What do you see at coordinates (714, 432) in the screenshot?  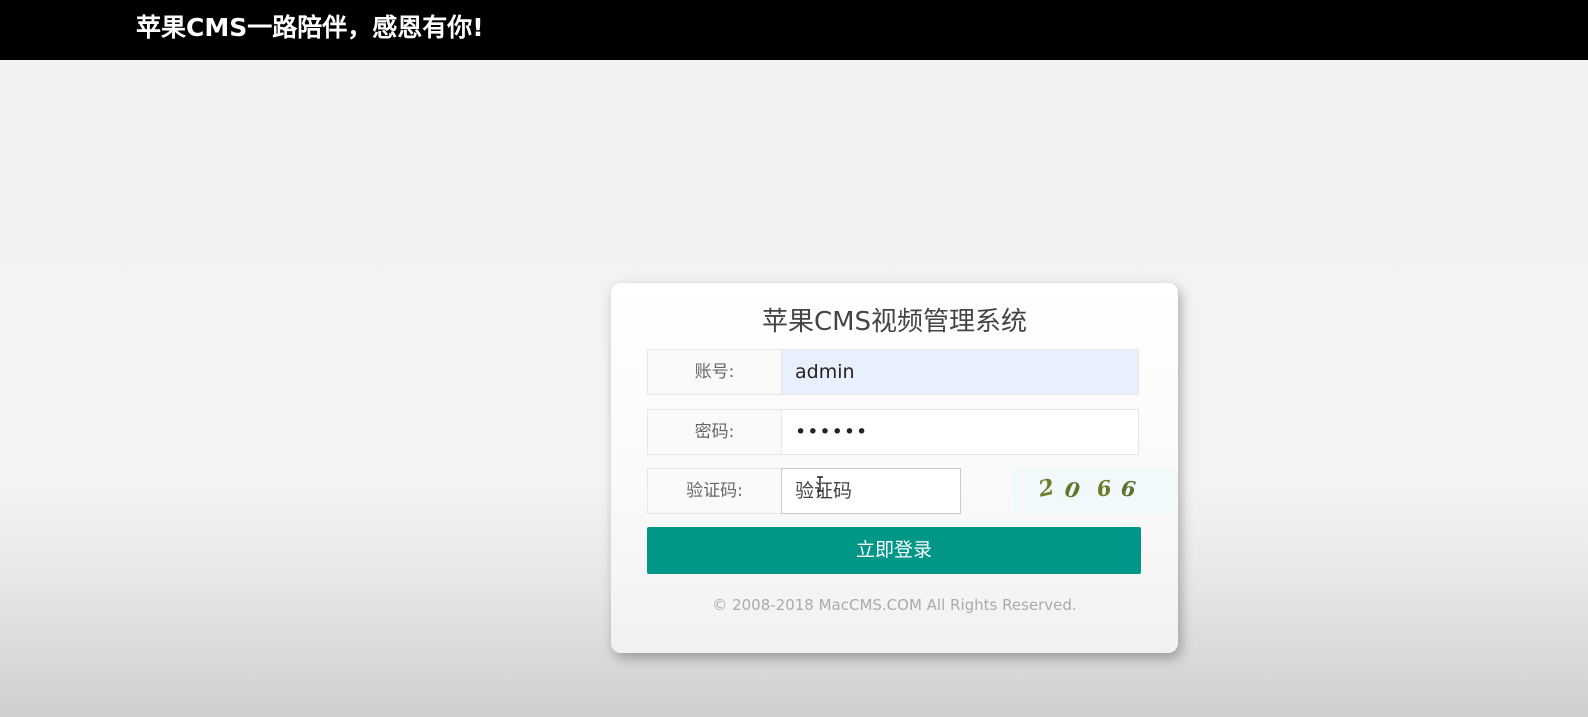 I see `password-label: 密码:` at bounding box center [714, 432].